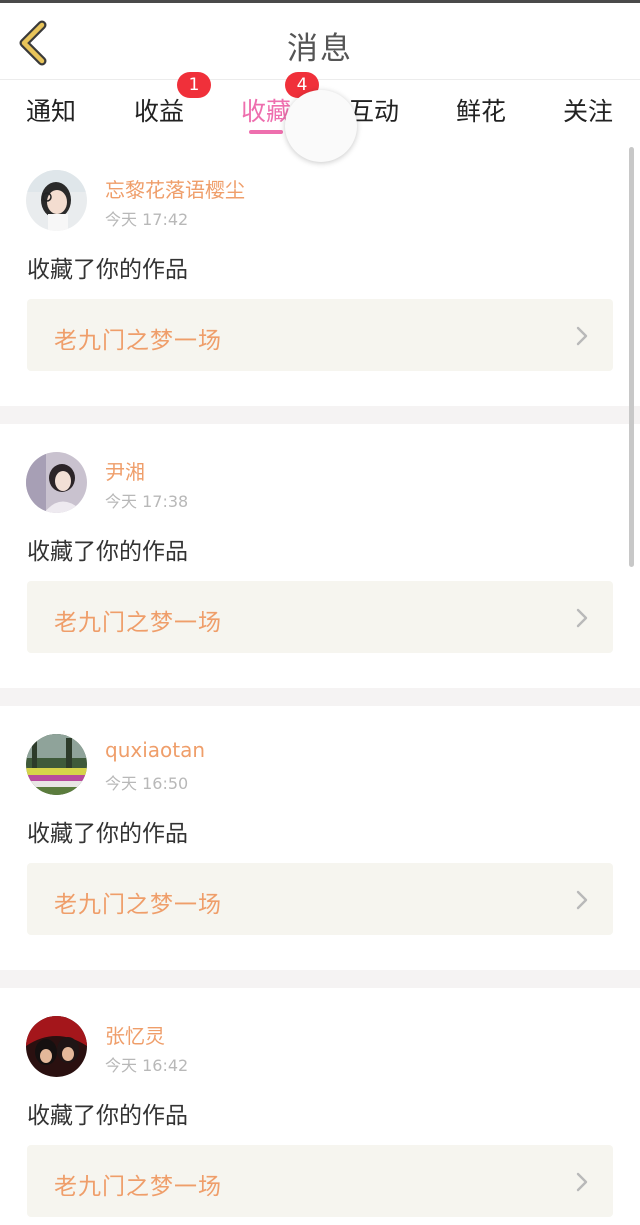  Describe the element at coordinates (266, 132) in the screenshot. I see `active-tab-indicator` at that location.